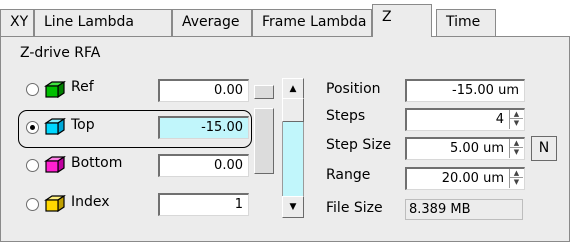 This screenshot has width=570, height=242. What do you see at coordinates (82, 87) in the screenshot?
I see `row-label-ref: Ref` at bounding box center [82, 87].